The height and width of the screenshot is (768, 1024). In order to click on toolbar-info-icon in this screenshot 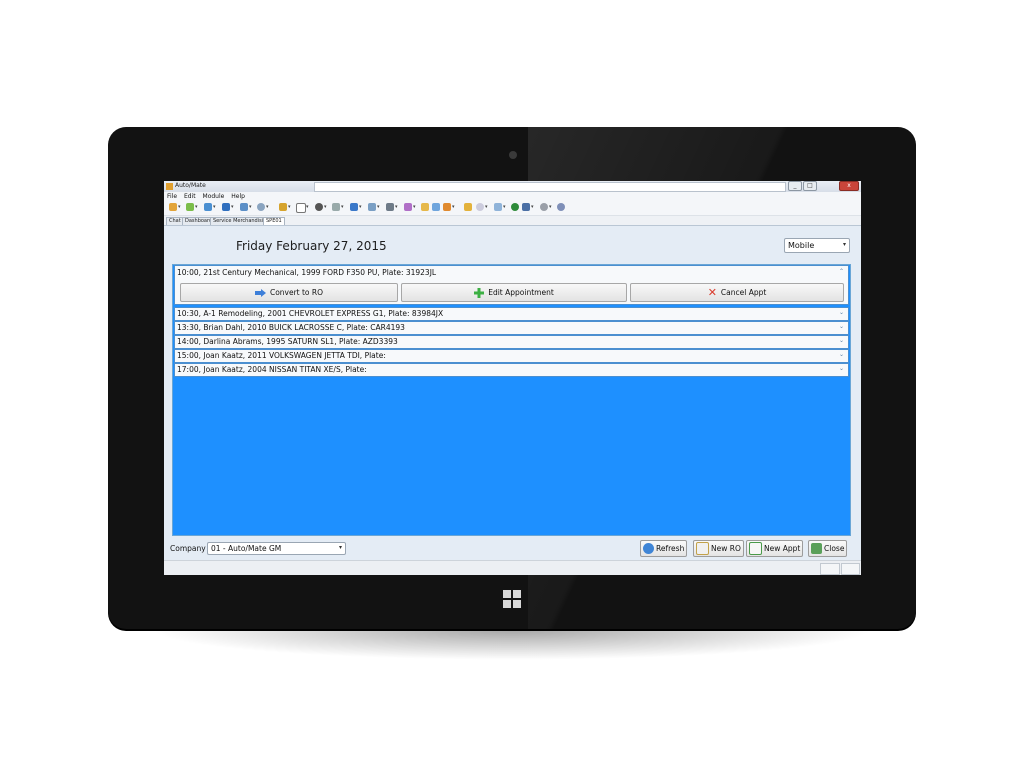, I will do `click(515, 207)`.